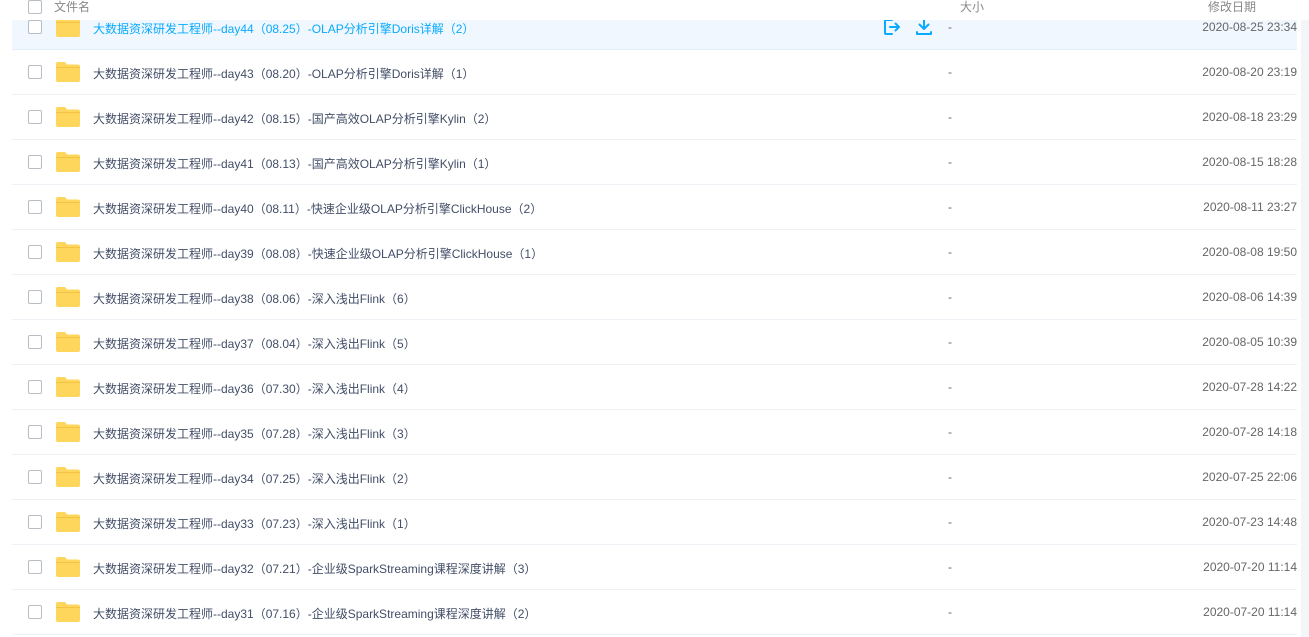 This screenshot has height=637, width=1309. Describe the element at coordinates (972, 7) in the screenshot. I see `column-header-size: 大小` at that location.